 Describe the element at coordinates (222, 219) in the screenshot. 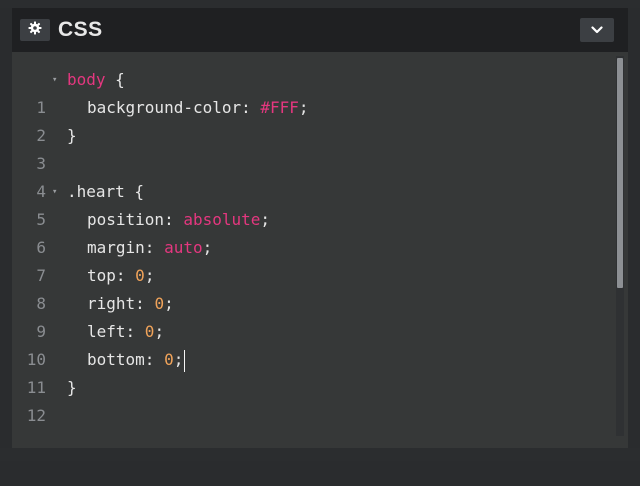

I see `css-value: absolute` at that location.